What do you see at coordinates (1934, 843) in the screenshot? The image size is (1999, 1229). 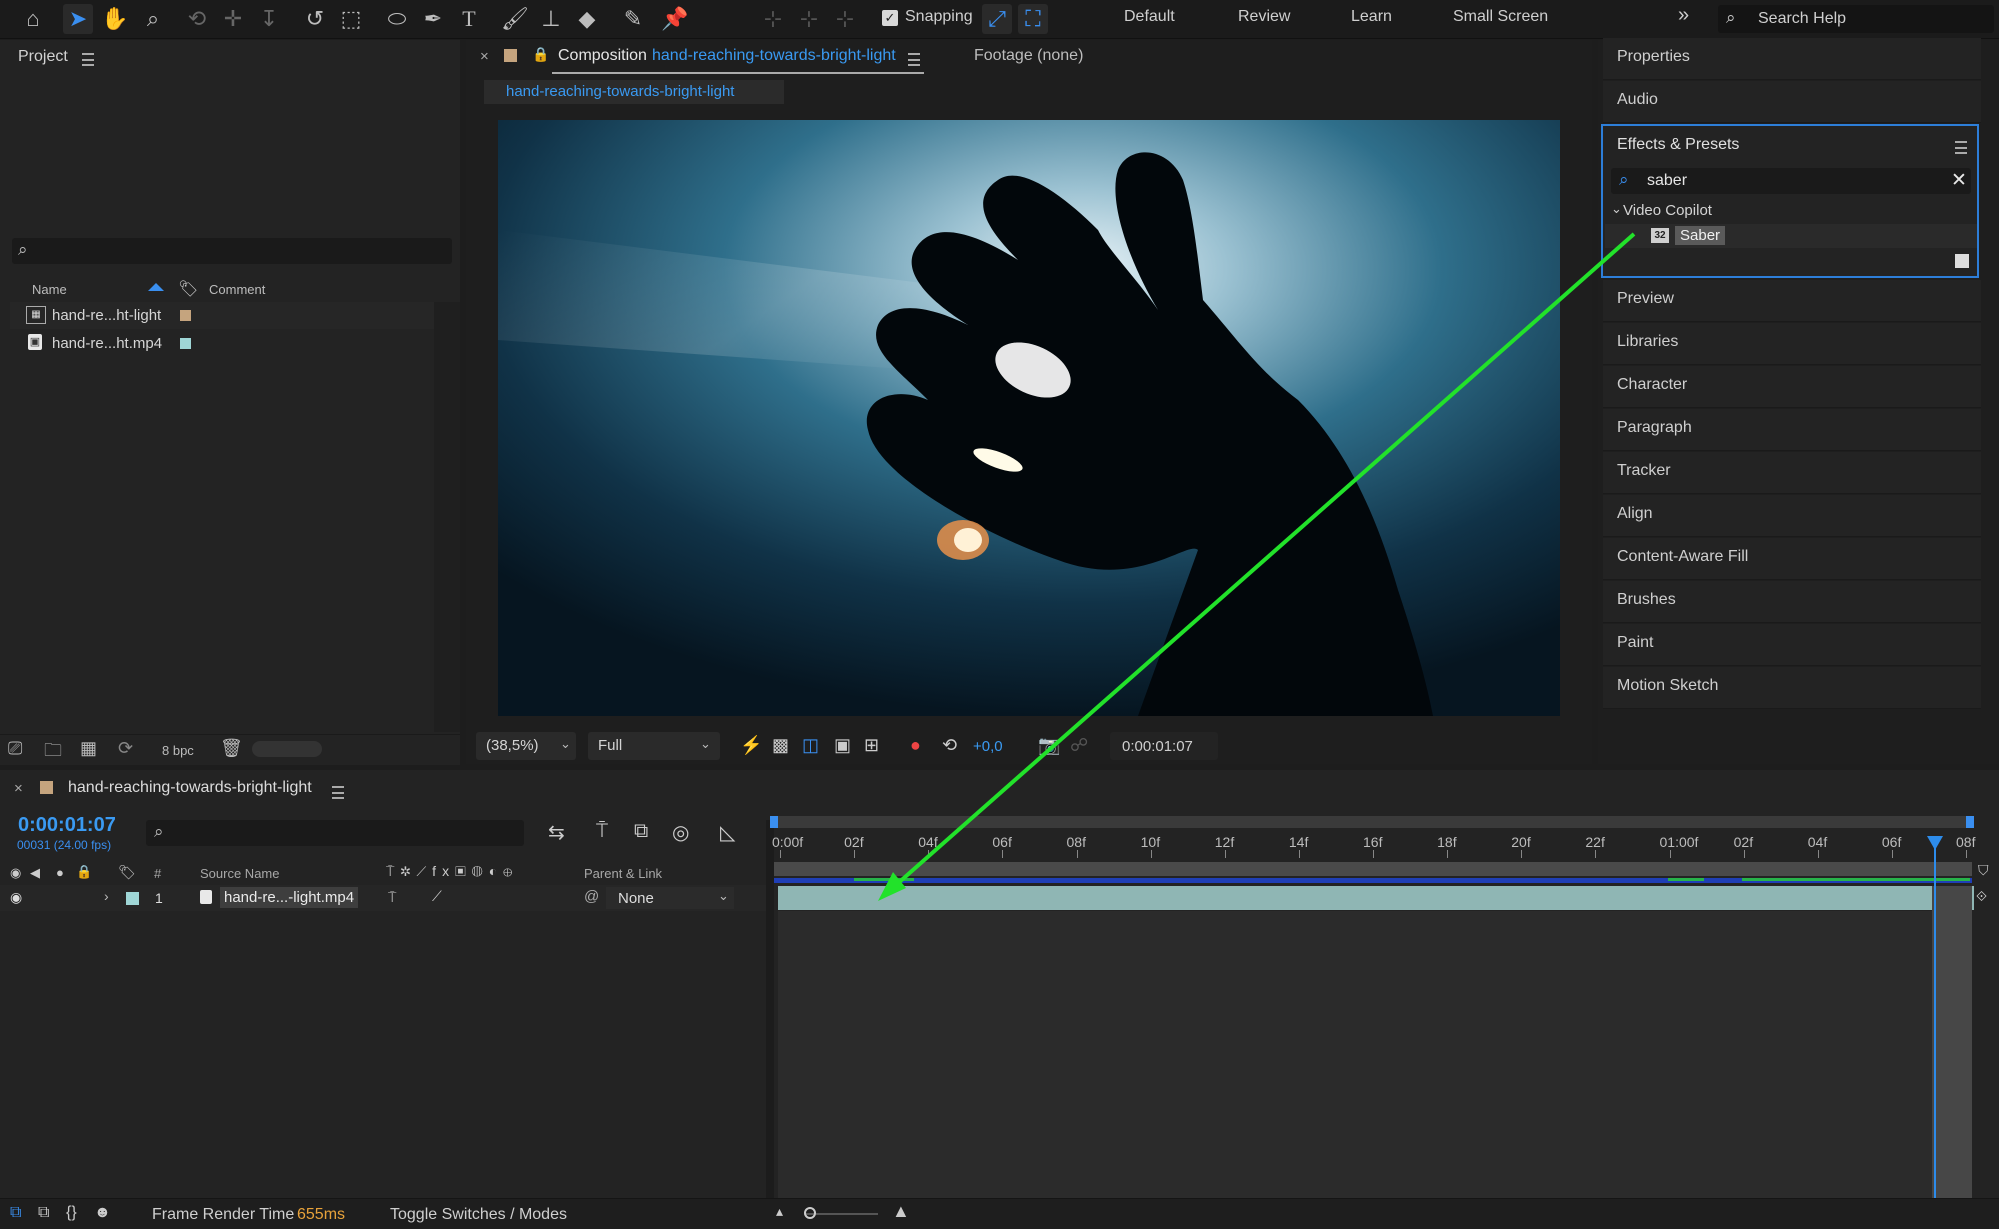 I see `playhead-handle` at bounding box center [1934, 843].